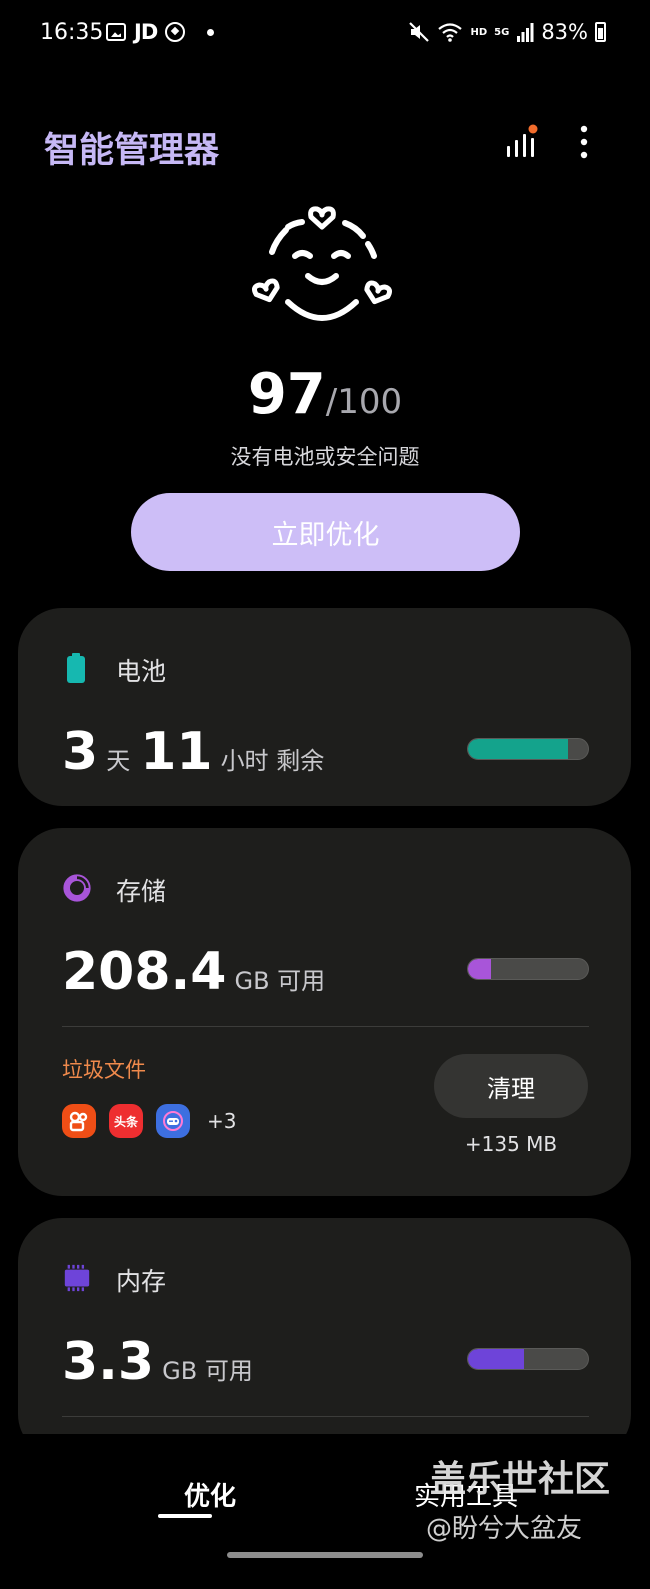 This screenshot has width=650, height=1589. Describe the element at coordinates (79, 1121) in the screenshot. I see `kuaishou-app-icon` at that location.